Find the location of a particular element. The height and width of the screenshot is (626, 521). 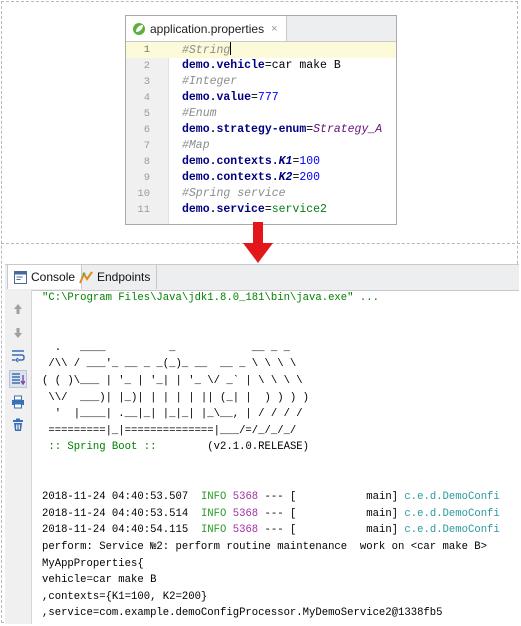

banner-text: ' |____| .__|_| |_|_| |_\__, | / / / / is located at coordinates (172, 414).